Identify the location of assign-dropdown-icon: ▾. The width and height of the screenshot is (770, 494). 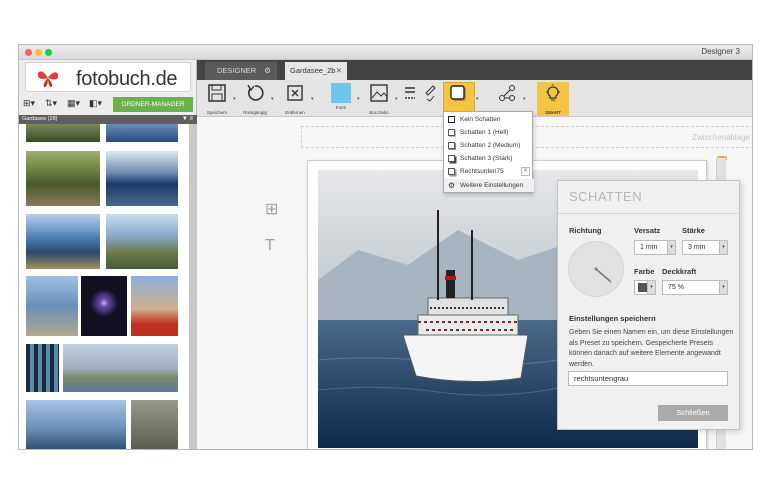
(524, 99).